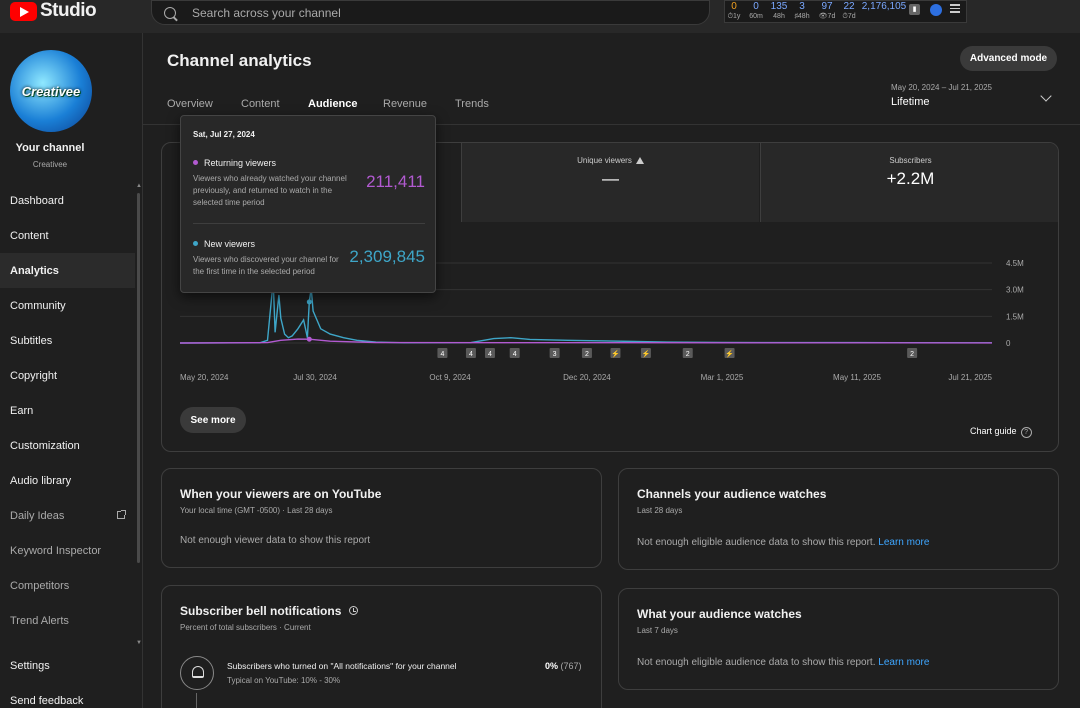 The width and height of the screenshot is (1080, 708). I want to click on tab-audience: Audience, so click(333, 104).